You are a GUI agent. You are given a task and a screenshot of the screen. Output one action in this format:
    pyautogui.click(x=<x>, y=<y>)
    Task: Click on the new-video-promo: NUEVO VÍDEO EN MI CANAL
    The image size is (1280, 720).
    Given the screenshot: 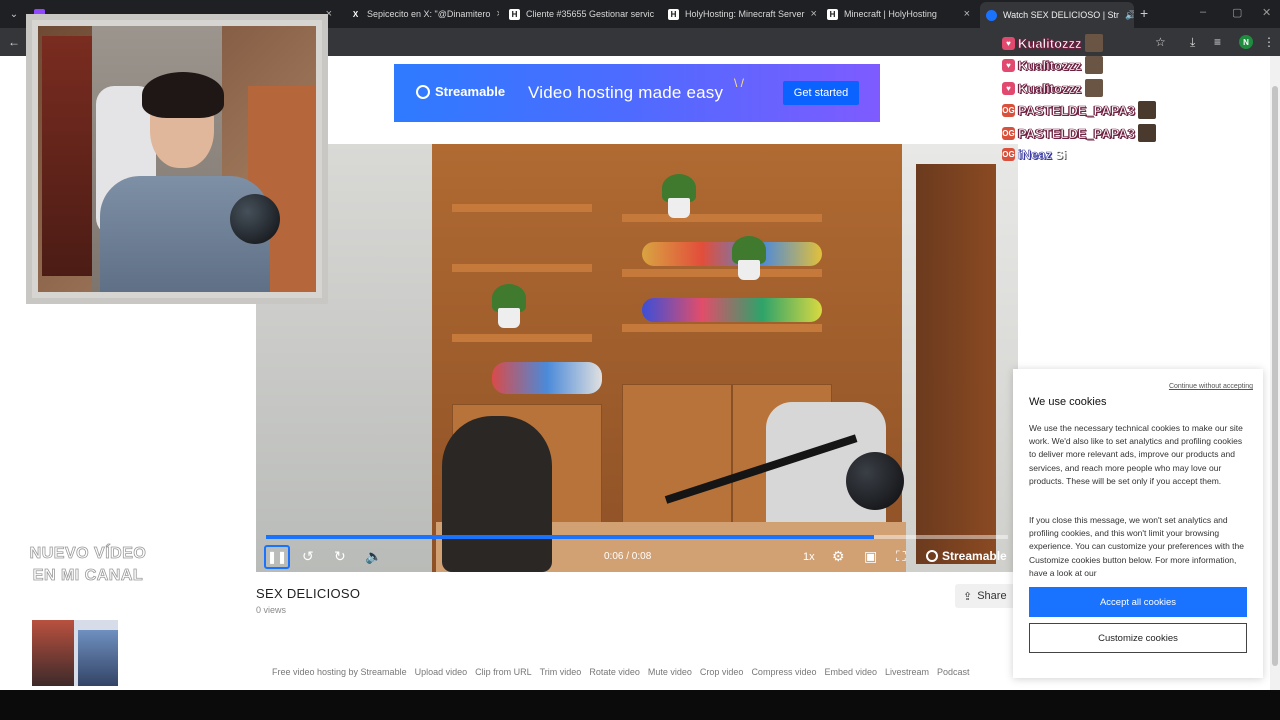 What is the action you would take?
    pyautogui.click(x=88, y=565)
    